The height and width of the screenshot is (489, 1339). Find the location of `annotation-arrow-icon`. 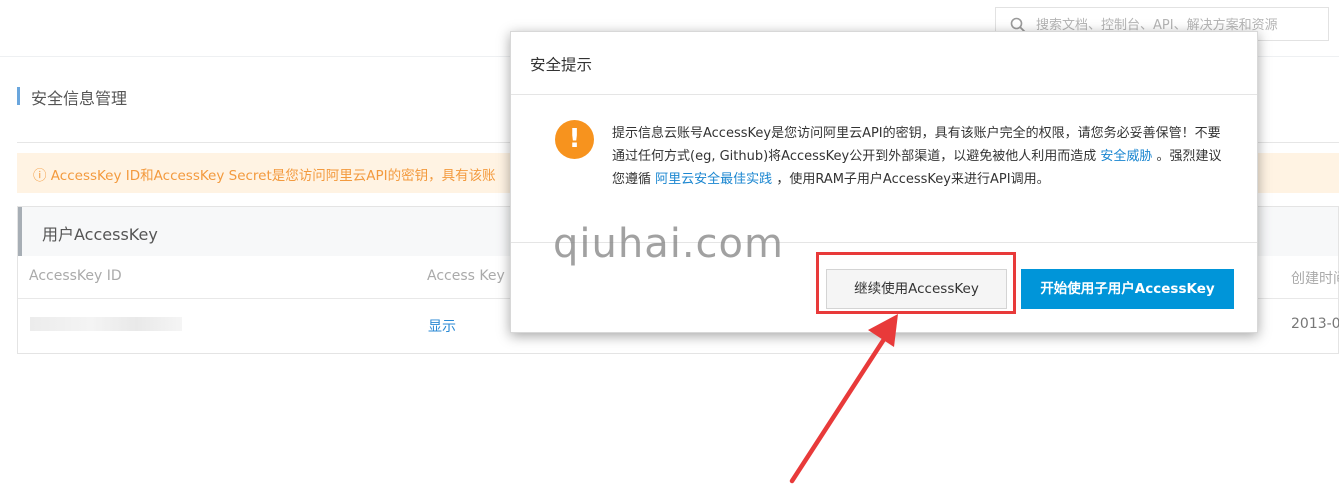

annotation-arrow-icon is located at coordinates (843, 399).